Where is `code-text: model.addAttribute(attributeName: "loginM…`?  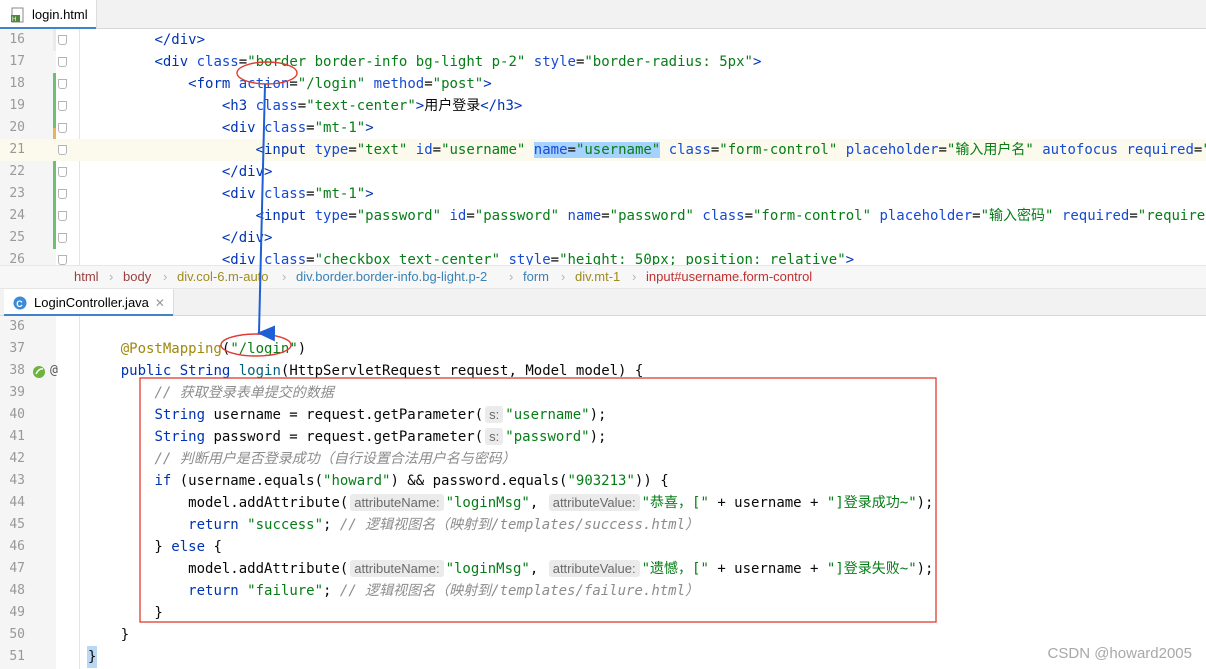
code-text: model.addAttribute(attributeName: "loginM… is located at coordinates (510, 568).